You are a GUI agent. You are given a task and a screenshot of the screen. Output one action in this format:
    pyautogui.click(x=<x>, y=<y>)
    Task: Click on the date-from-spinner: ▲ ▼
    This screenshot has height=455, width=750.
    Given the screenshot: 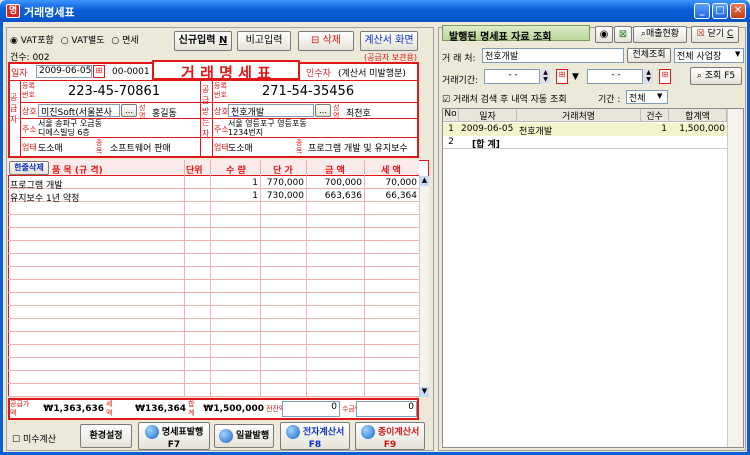 What is the action you would take?
    pyautogui.click(x=545, y=76)
    